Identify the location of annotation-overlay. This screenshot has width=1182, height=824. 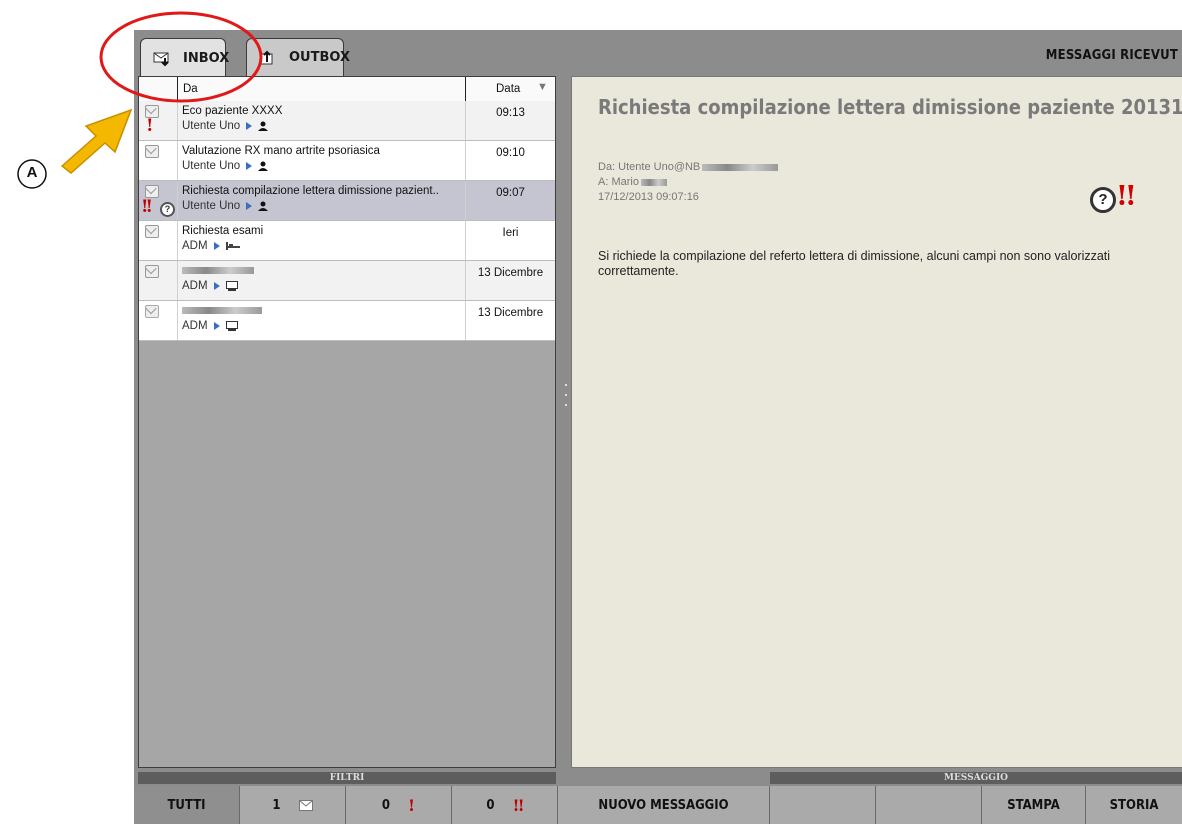
(140, 100).